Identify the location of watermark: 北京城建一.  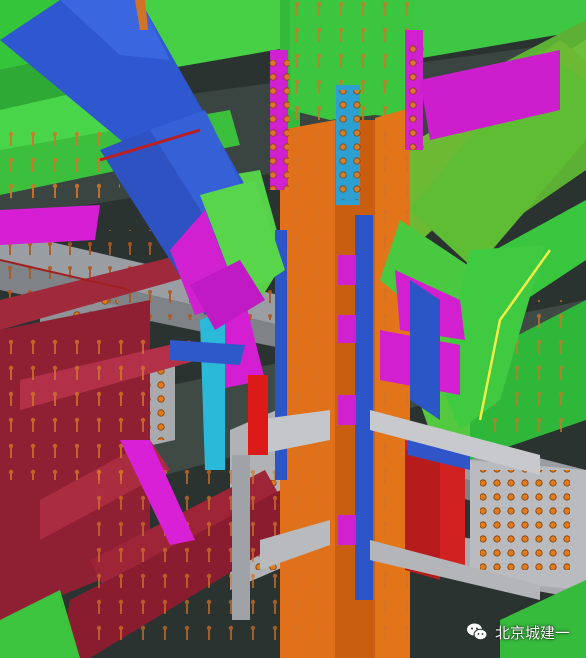
(517, 632).